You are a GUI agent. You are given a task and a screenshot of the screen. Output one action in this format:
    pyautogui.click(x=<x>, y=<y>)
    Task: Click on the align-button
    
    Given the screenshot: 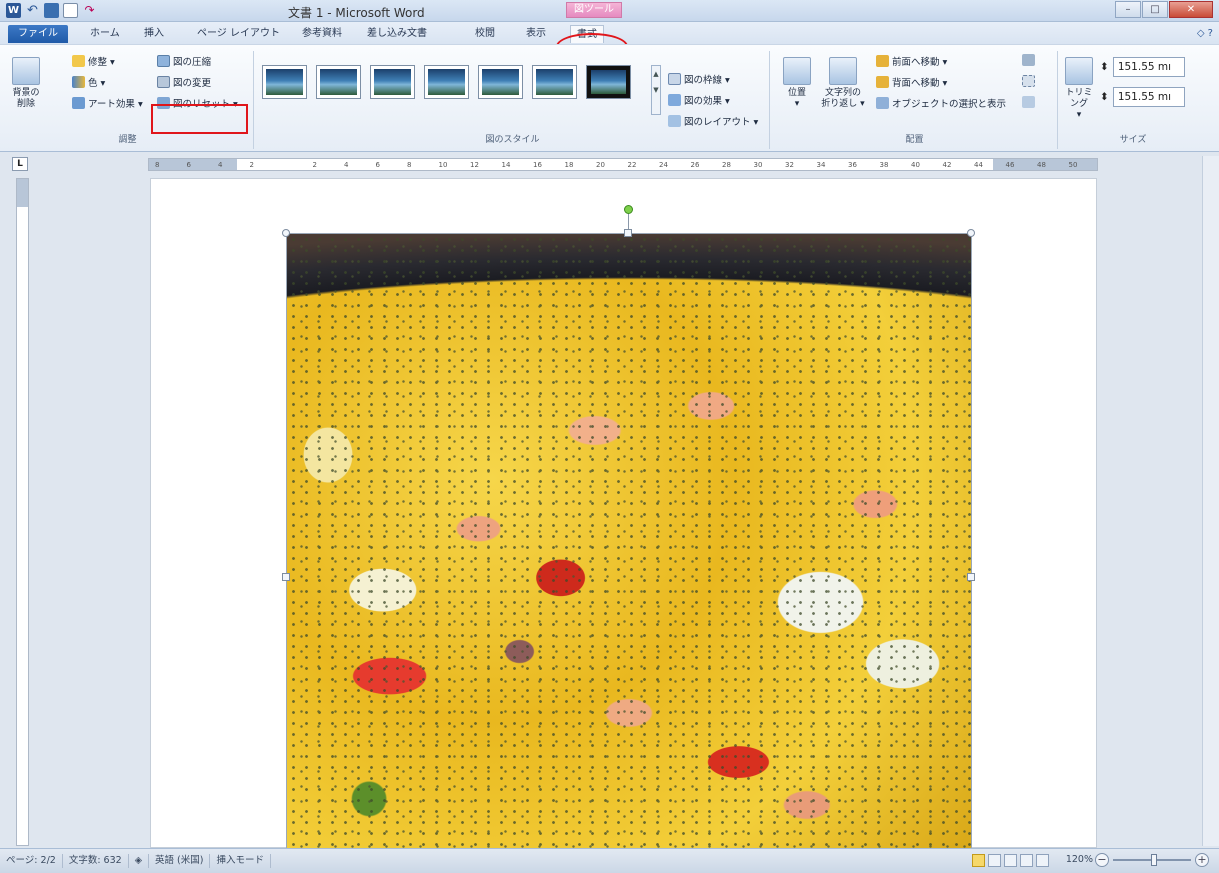 What is the action you would take?
    pyautogui.click(x=1028, y=60)
    